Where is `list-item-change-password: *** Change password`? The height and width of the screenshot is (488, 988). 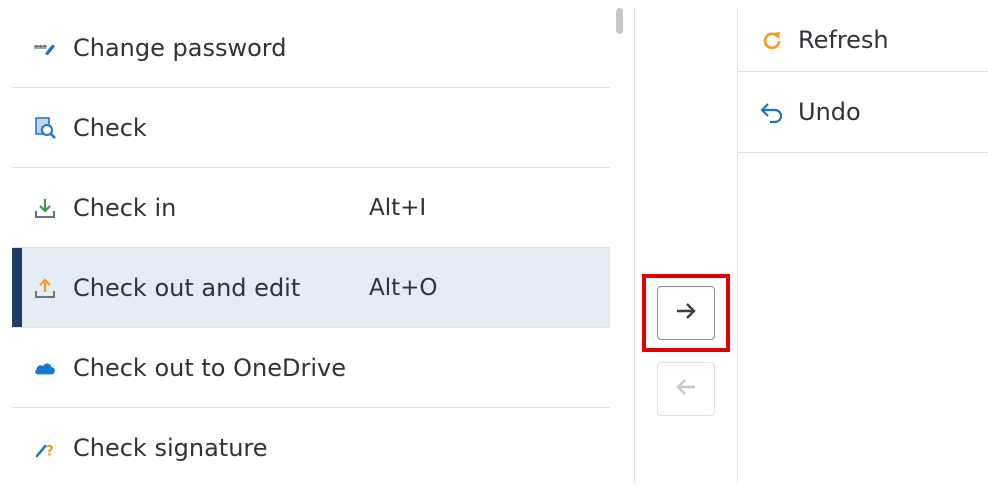 list-item-change-password: *** Change password is located at coordinates (311, 48).